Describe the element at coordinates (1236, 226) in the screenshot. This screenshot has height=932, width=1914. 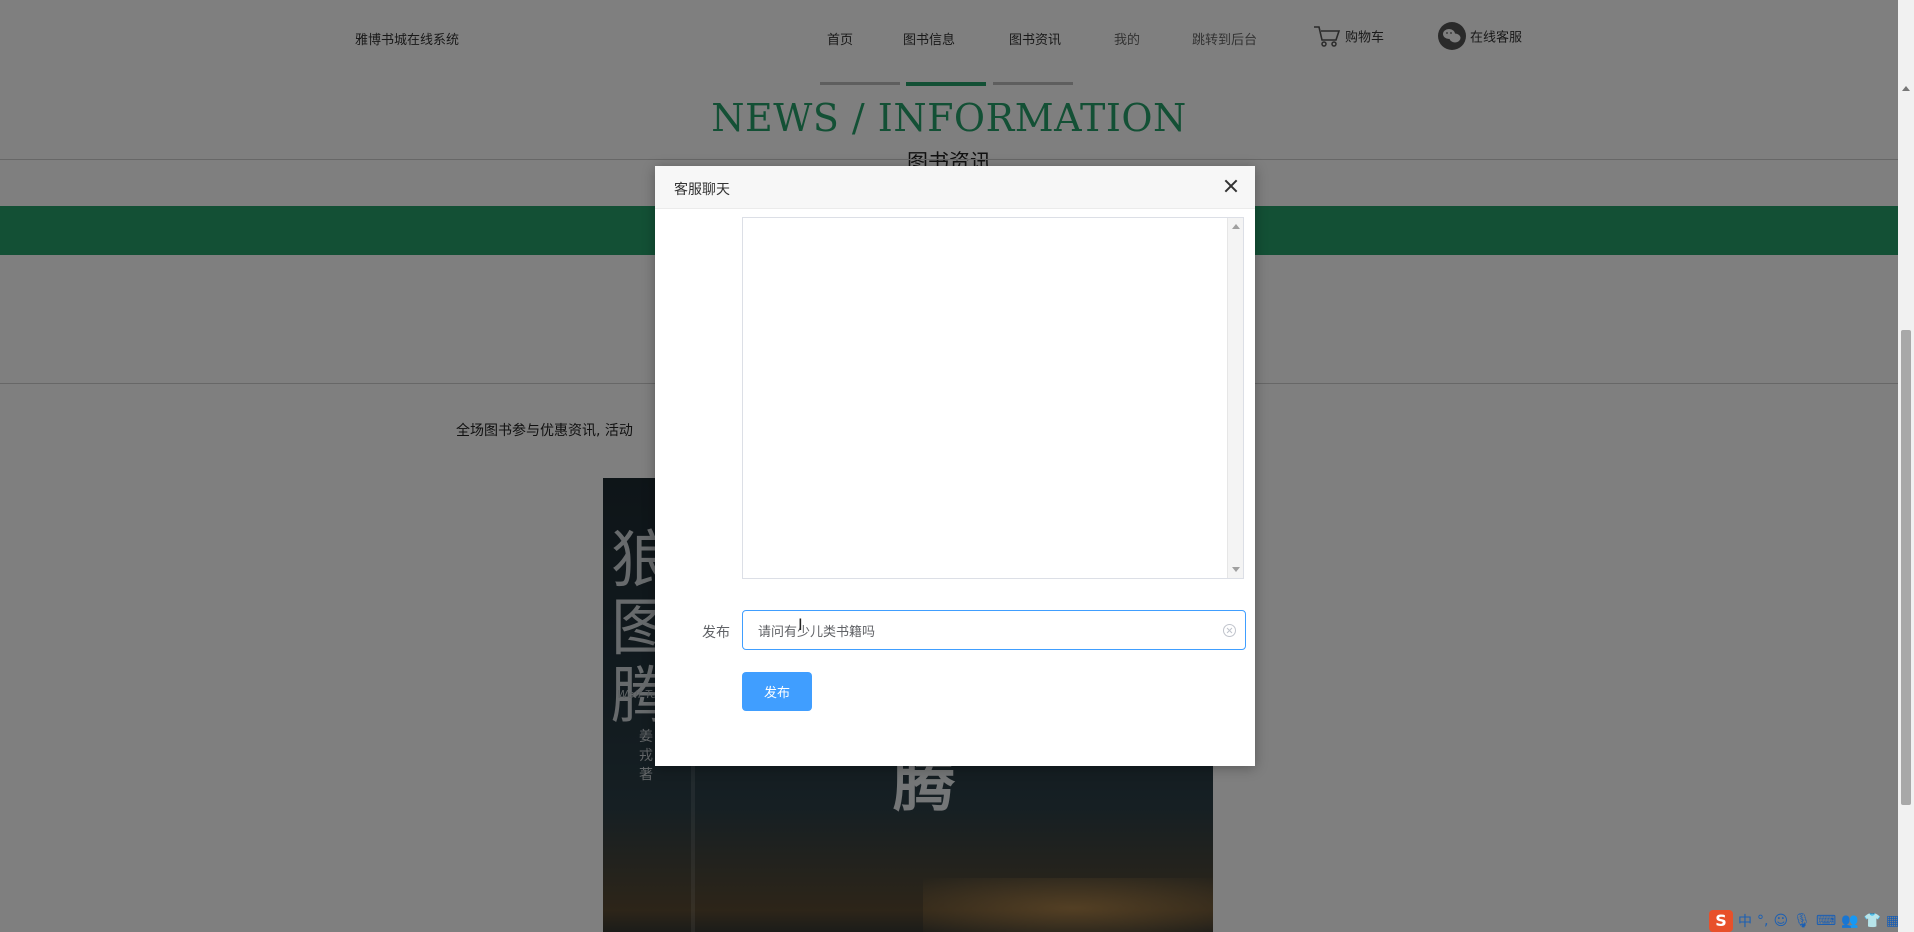
I see `chat-scroll-up-icon` at that location.